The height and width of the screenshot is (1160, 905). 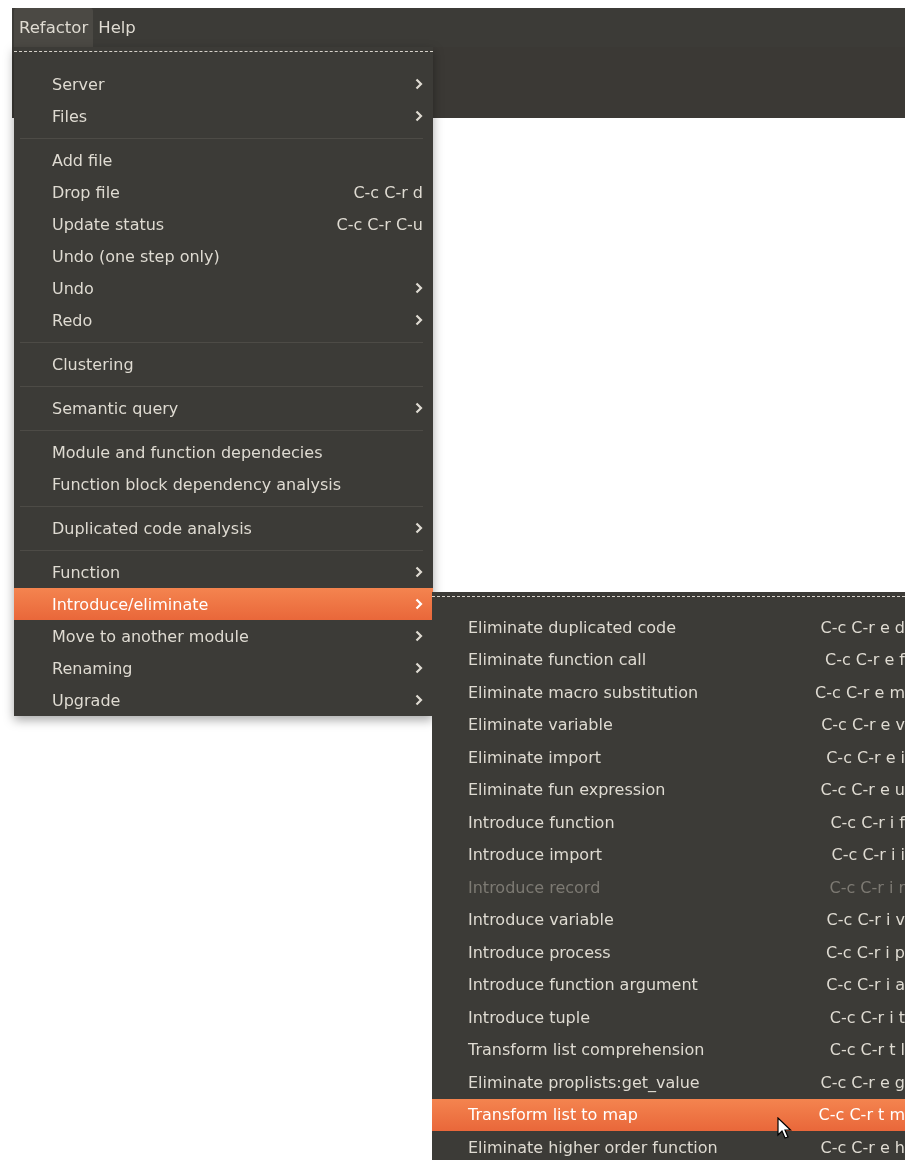 I want to click on menu-item: Eliminate higher order function C-c C-r e h, so click(x=668, y=1145).